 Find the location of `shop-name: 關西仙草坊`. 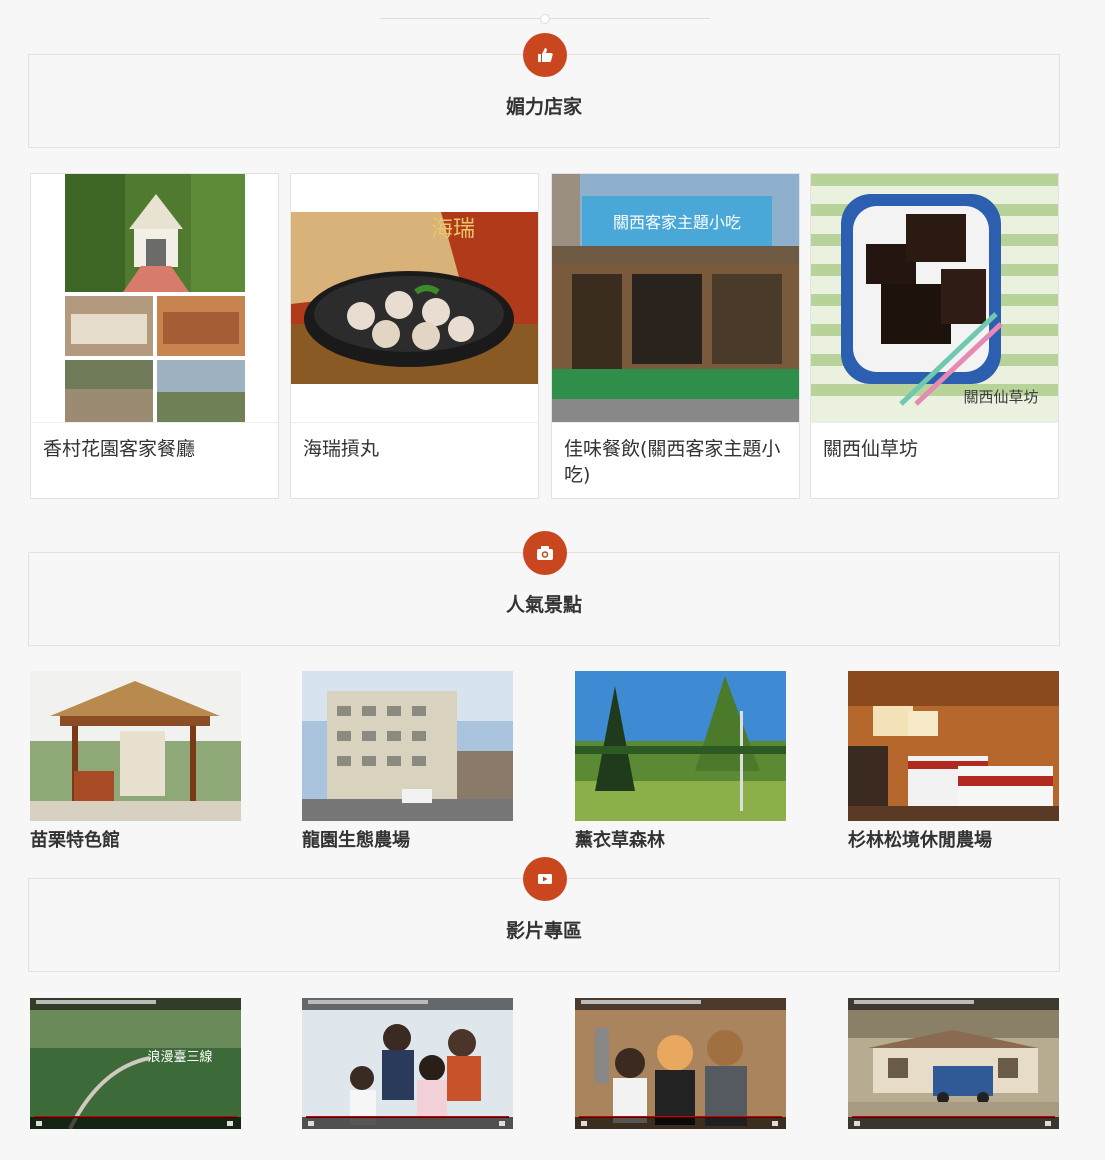

shop-name: 關西仙草坊 is located at coordinates (935, 449).